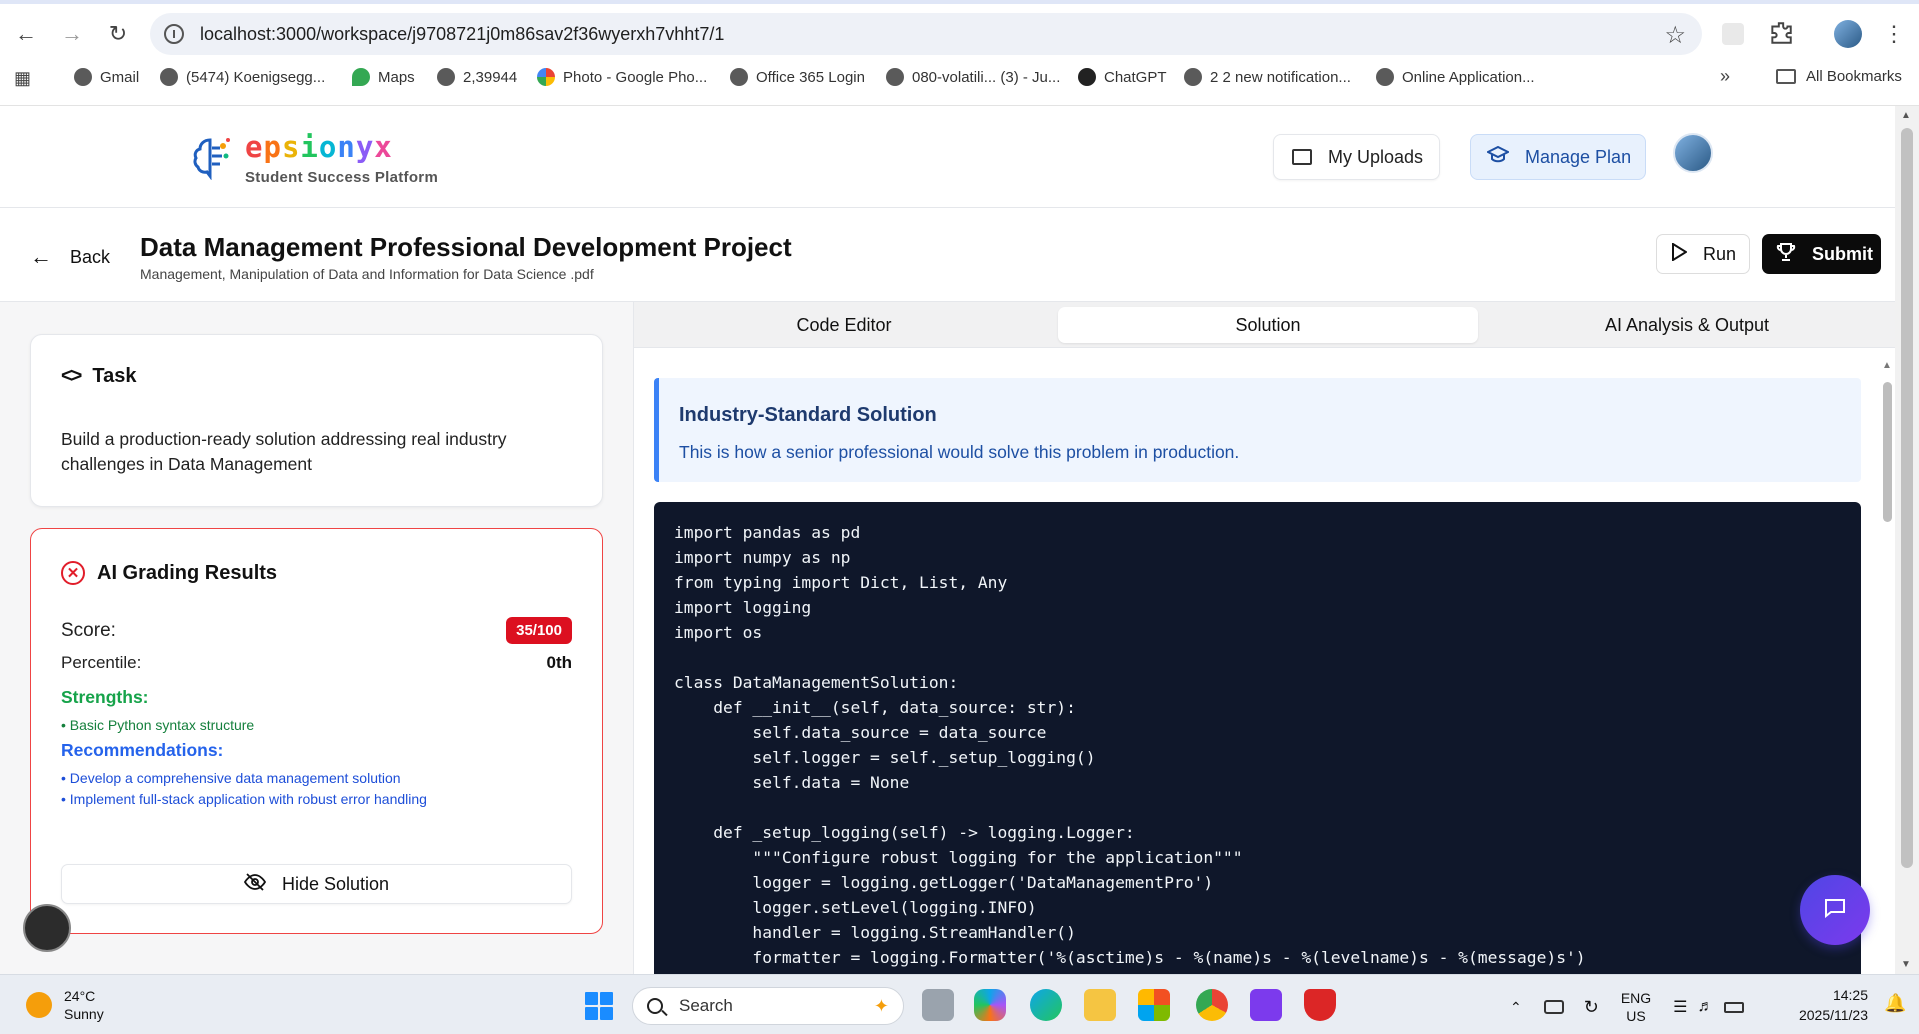 Image resolution: width=1919 pixels, height=1034 pixels. What do you see at coordinates (22, 78) in the screenshot?
I see `apps-grid-icon: ▦` at bounding box center [22, 78].